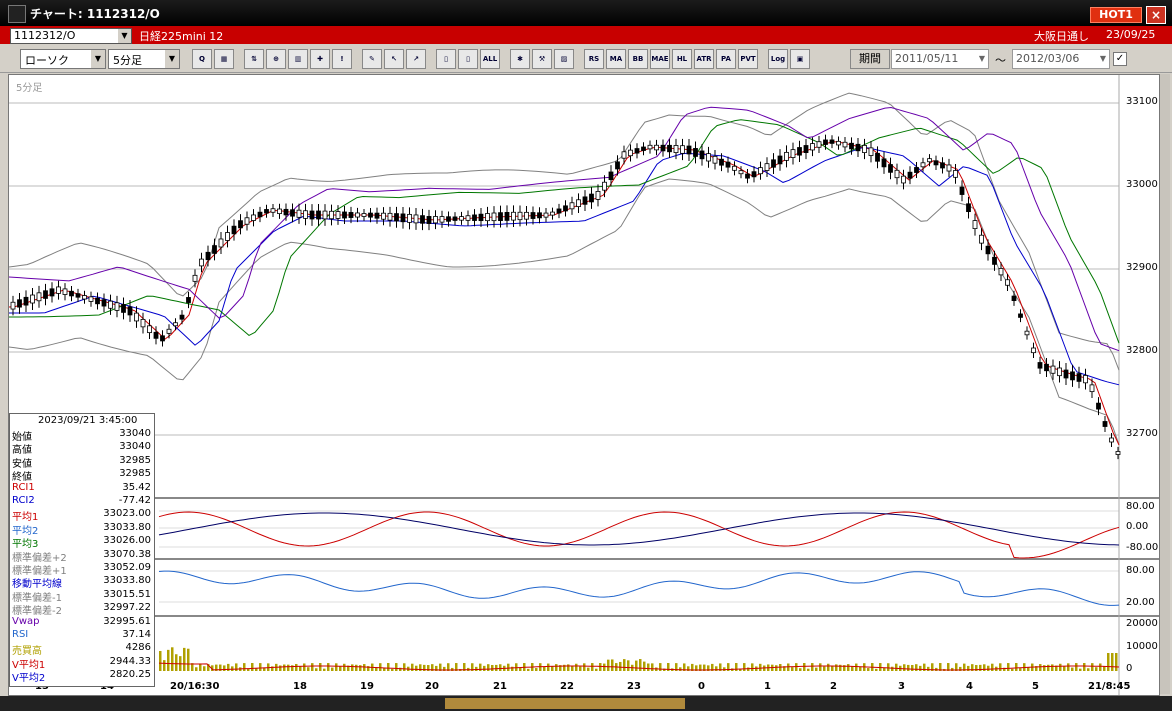 The height and width of the screenshot is (711, 1172). I want to click on bars-icon: ▥, so click(298, 59).